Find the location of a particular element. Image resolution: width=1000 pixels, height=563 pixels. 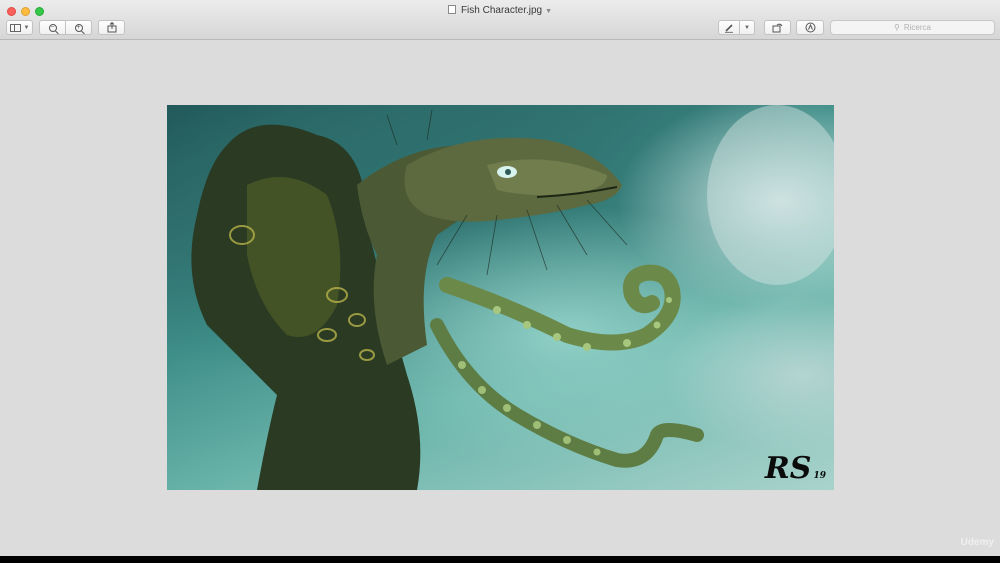

markup-menu-button: ▼ is located at coordinates (747, 27).